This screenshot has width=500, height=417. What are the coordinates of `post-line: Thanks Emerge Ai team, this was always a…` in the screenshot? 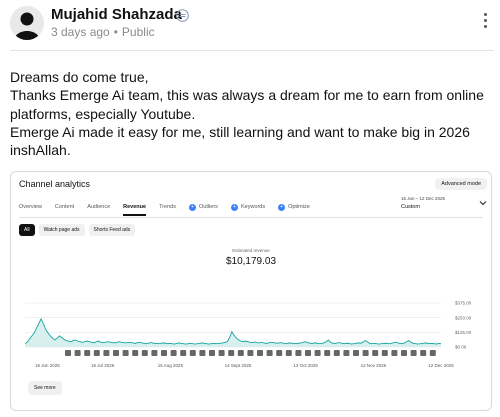 It's located at (249, 104).